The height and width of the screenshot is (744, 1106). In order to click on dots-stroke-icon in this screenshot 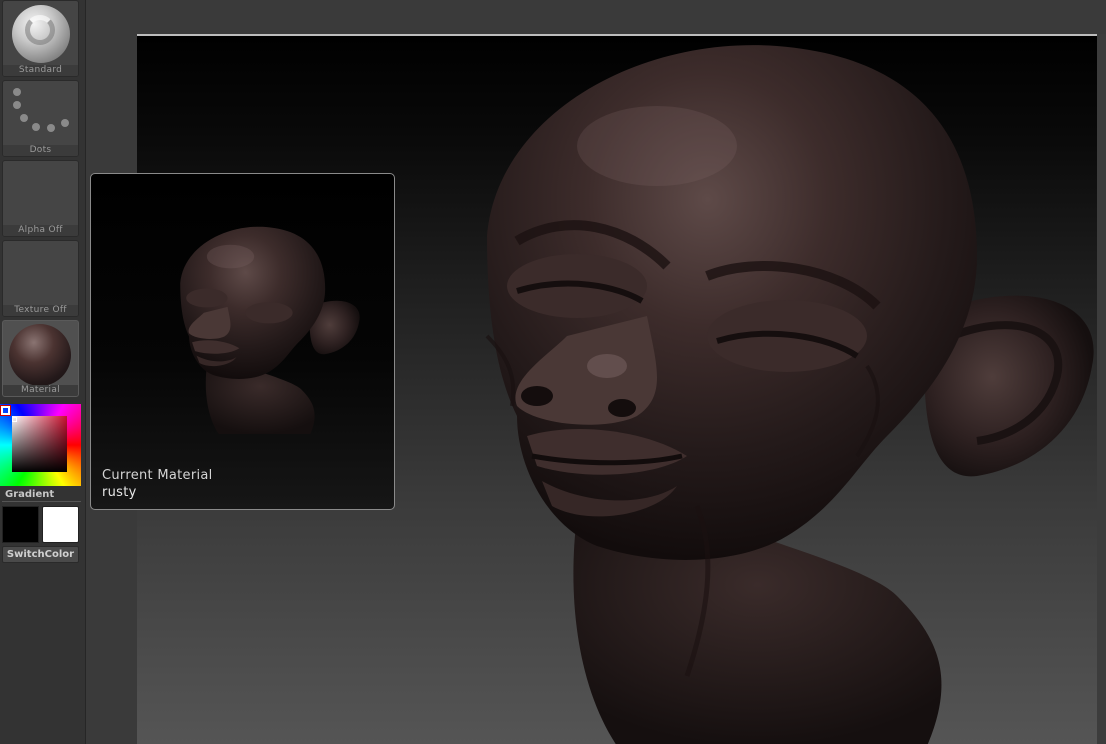, I will do `click(40, 114)`.